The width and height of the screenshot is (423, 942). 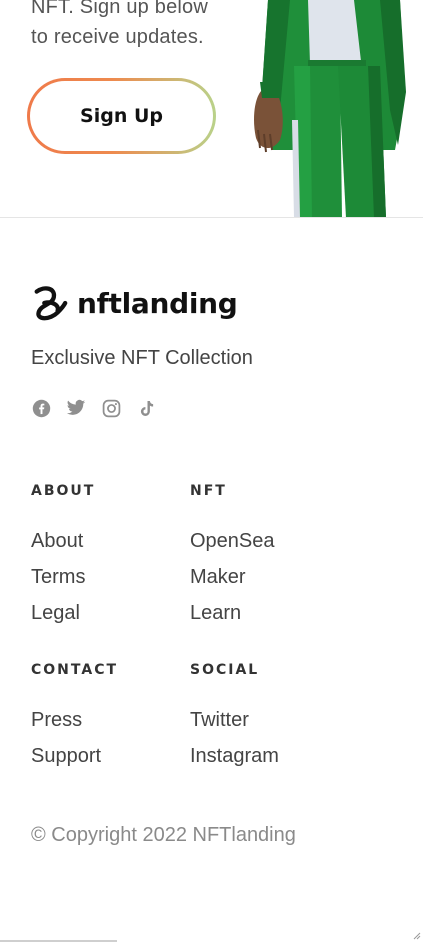 I want to click on footer-link-press: Press, so click(x=74, y=720).